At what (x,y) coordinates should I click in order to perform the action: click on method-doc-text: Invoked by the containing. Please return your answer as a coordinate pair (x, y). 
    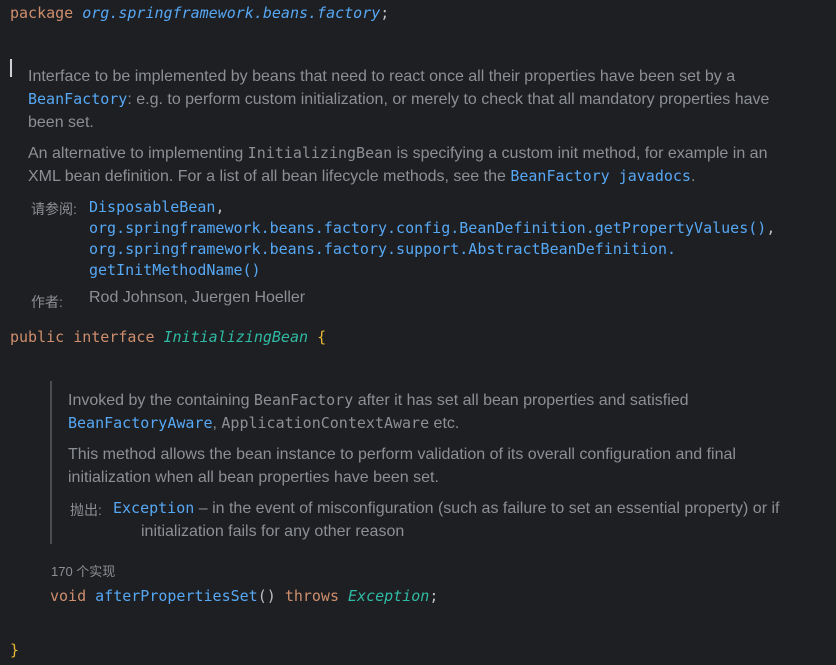
    Looking at the image, I should click on (161, 400).